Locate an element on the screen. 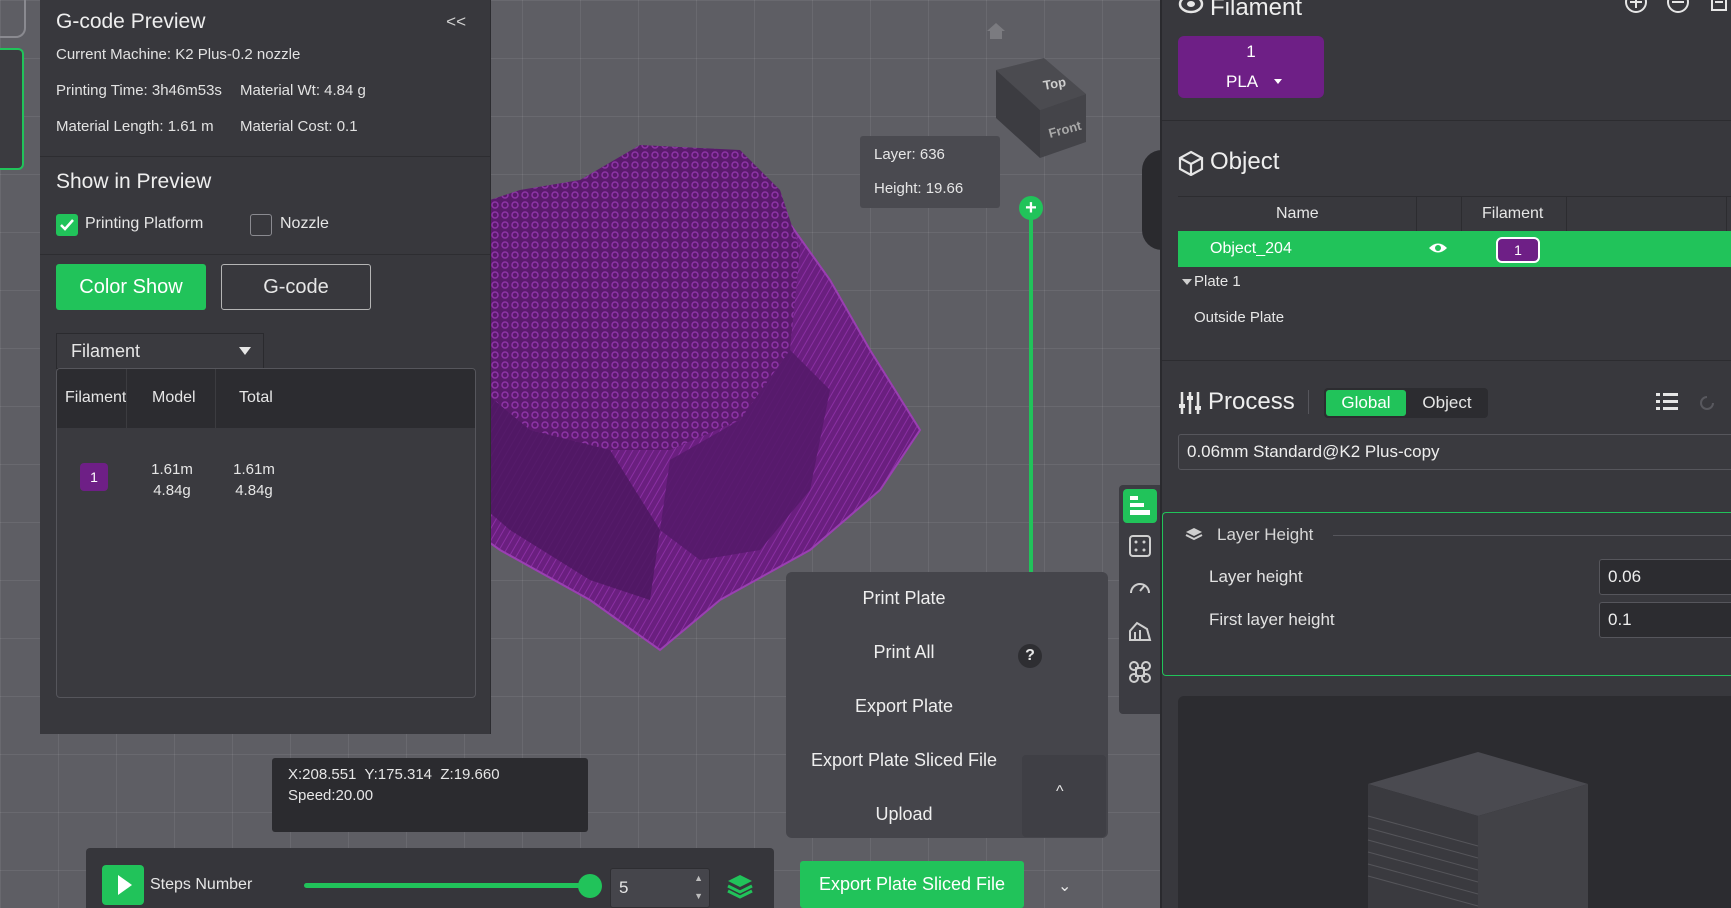 Image resolution: width=1731 pixels, height=908 pixels. material-weight: Material Wt: 4.84 g is located at coordinates (303, 90).